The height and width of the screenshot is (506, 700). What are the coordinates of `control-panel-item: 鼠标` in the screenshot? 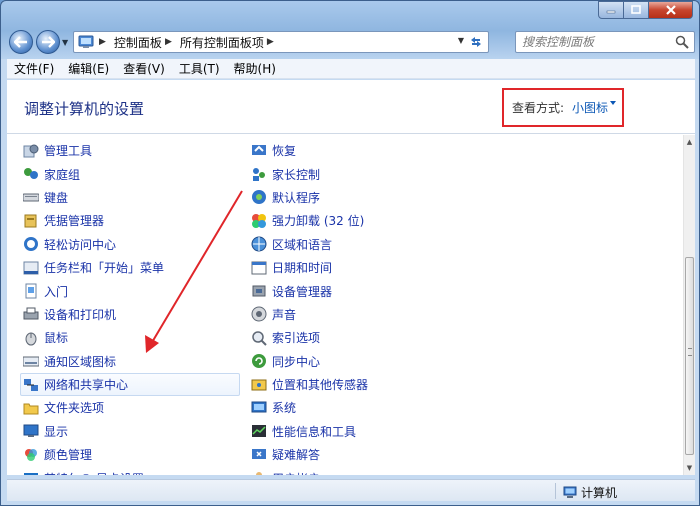 It's located at (131, 337).